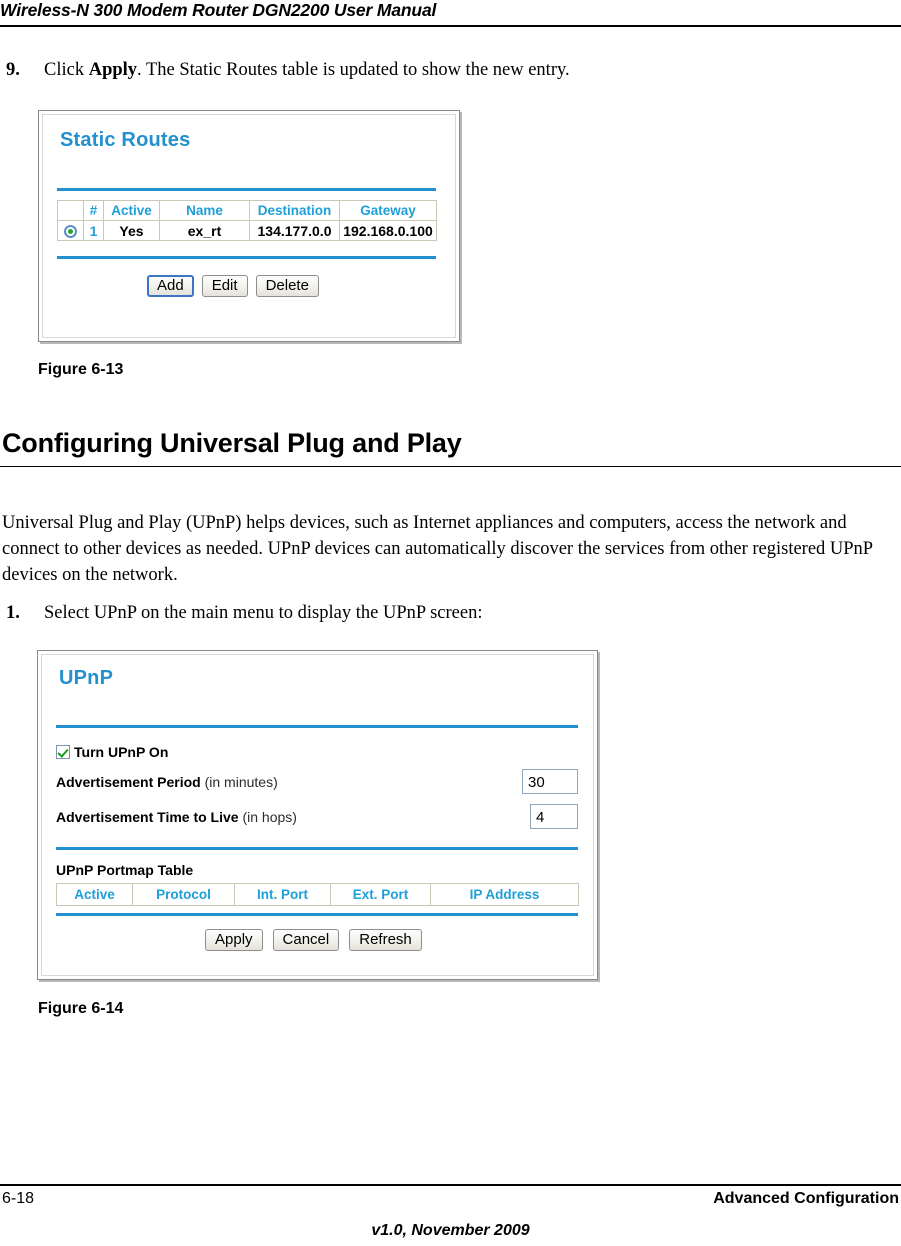  Describe the element at coordinates (204, 230) in the screenshot. I see `route-name: ex_rt` at that location.